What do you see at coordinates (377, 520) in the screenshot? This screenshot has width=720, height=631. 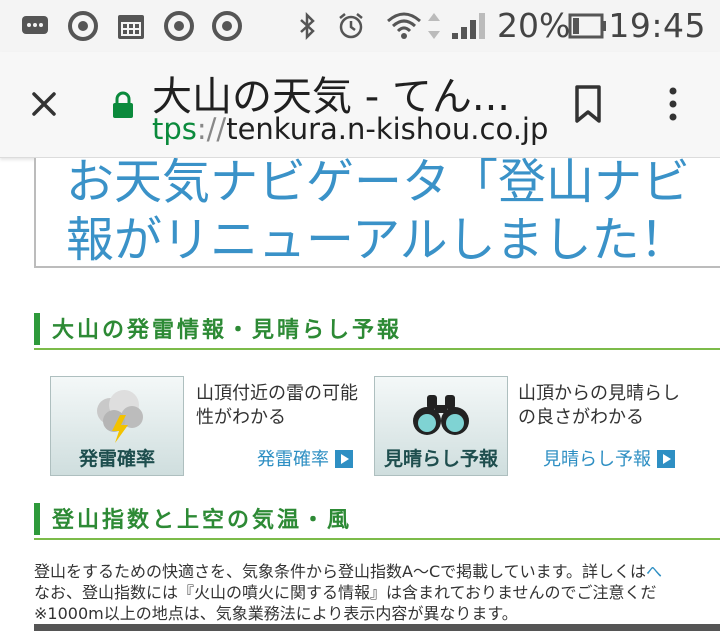 I see `section-heading-climbing: 登山指数と上空の気温・風` at bounding box center [377, 520].